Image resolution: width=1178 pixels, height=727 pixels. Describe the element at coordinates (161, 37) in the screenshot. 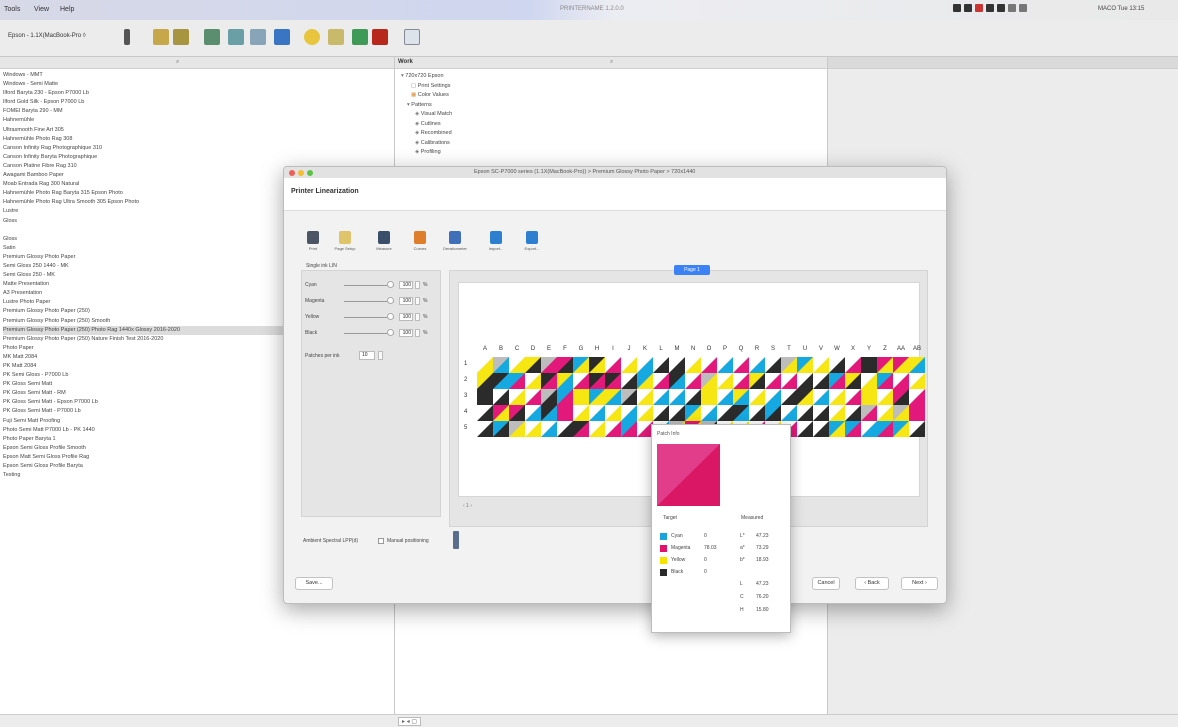

I see `folder-icon` at that location.